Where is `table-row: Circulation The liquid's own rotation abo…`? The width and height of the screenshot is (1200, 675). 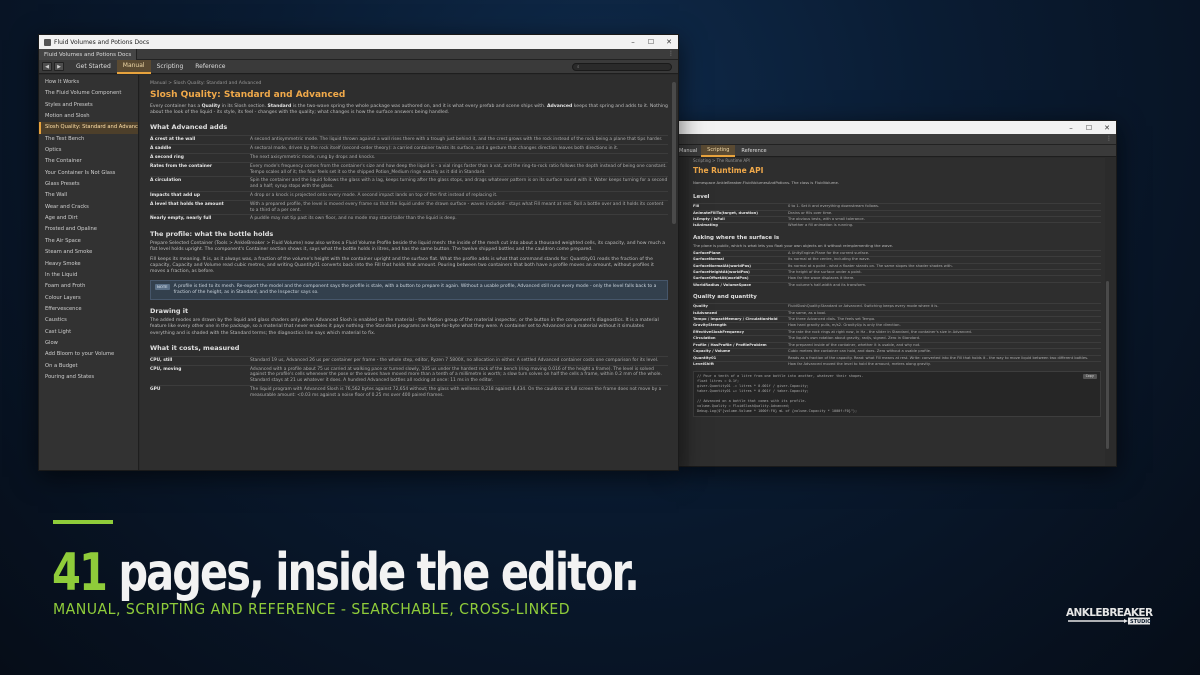
table-row: Circulation The liquid's own rotation abo… is located at coordinates (897, 338).